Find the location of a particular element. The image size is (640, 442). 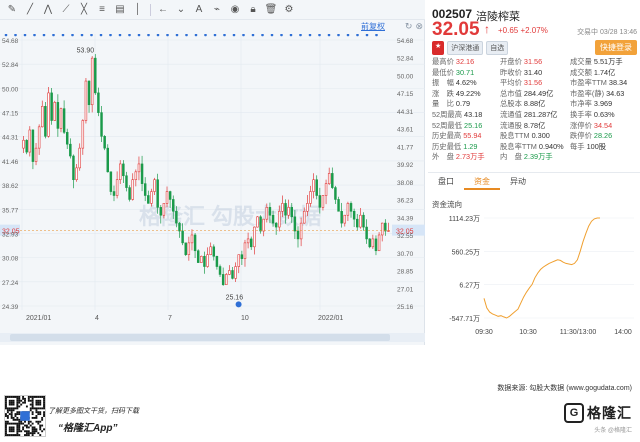

line-icon: │ is located at coordinates (138, 10).